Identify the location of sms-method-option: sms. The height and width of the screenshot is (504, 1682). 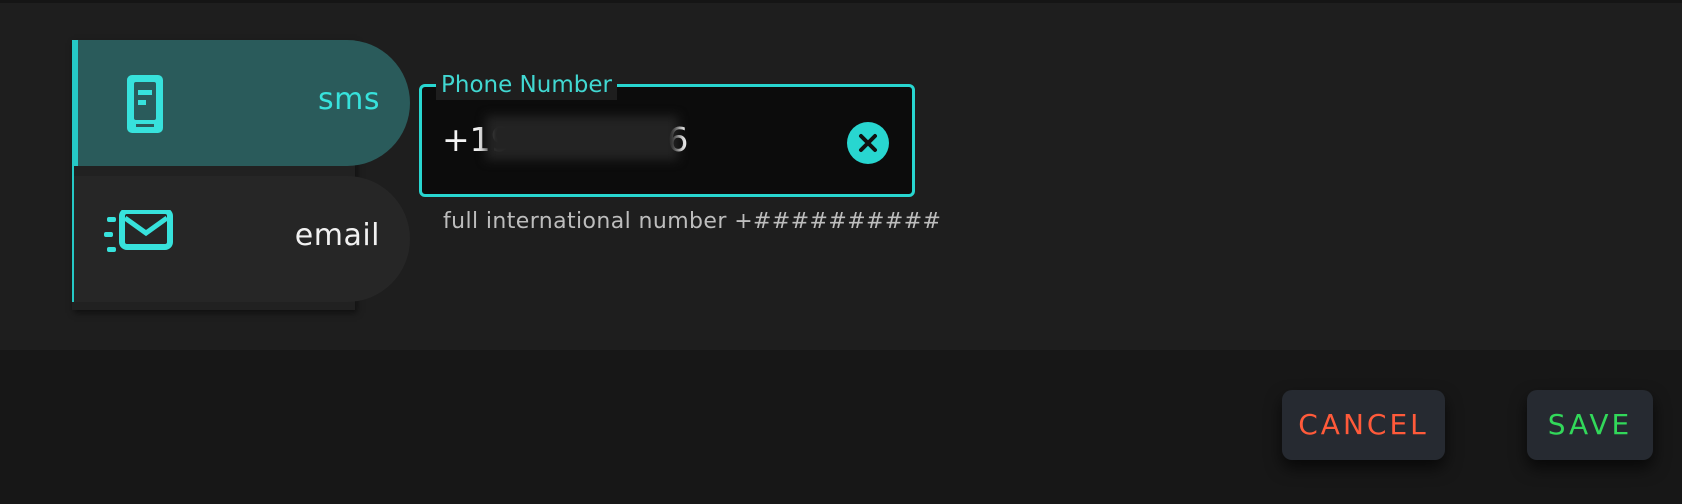
(242, 103).